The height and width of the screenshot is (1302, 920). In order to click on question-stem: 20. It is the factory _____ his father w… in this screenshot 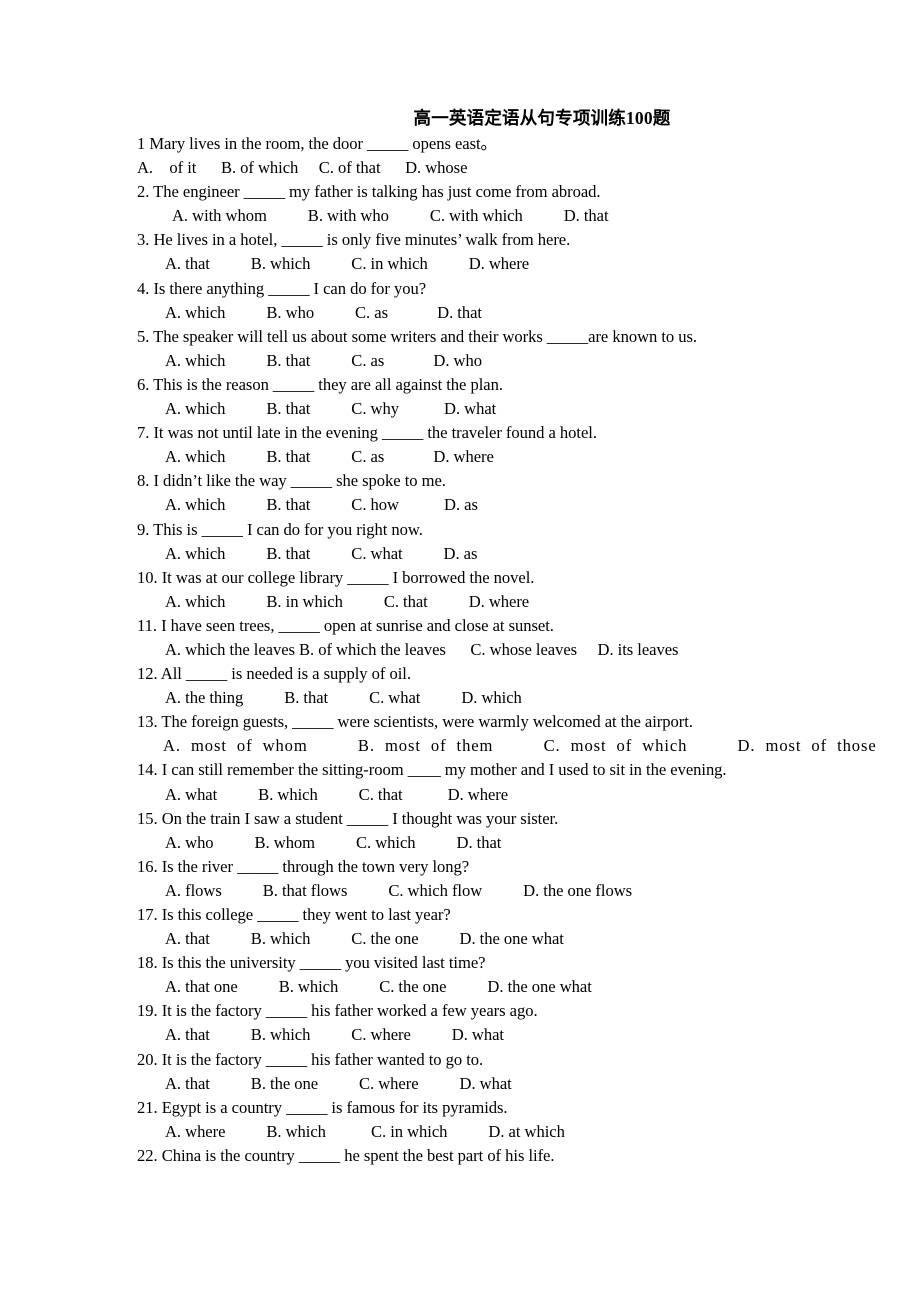, I will do `click(310, 1059)`.